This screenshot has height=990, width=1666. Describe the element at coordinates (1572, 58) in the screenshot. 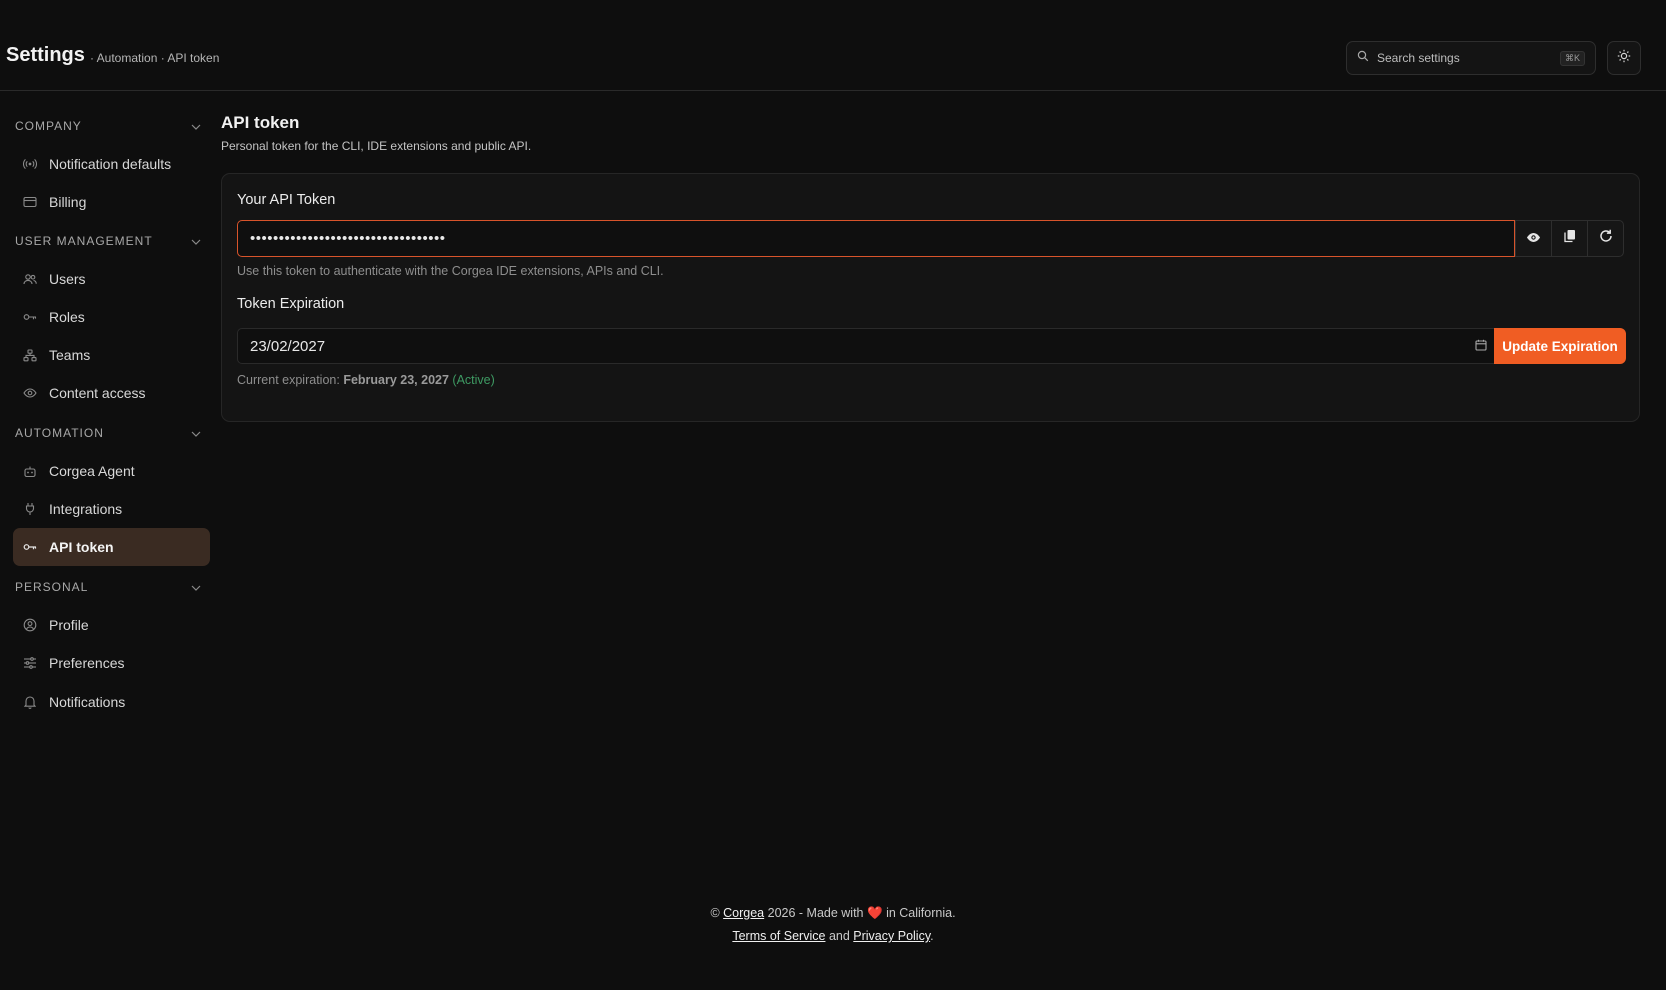

I see `search-shortcut: ⌘K` at that location.